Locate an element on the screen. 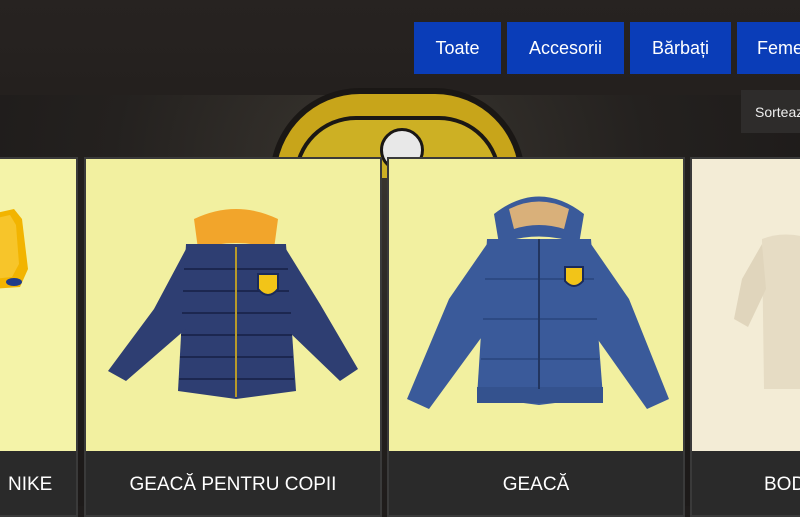 Image resolution: width=800 pixels, height=517 pixels. product-title: NIKE is located at coordinates (30, 484).